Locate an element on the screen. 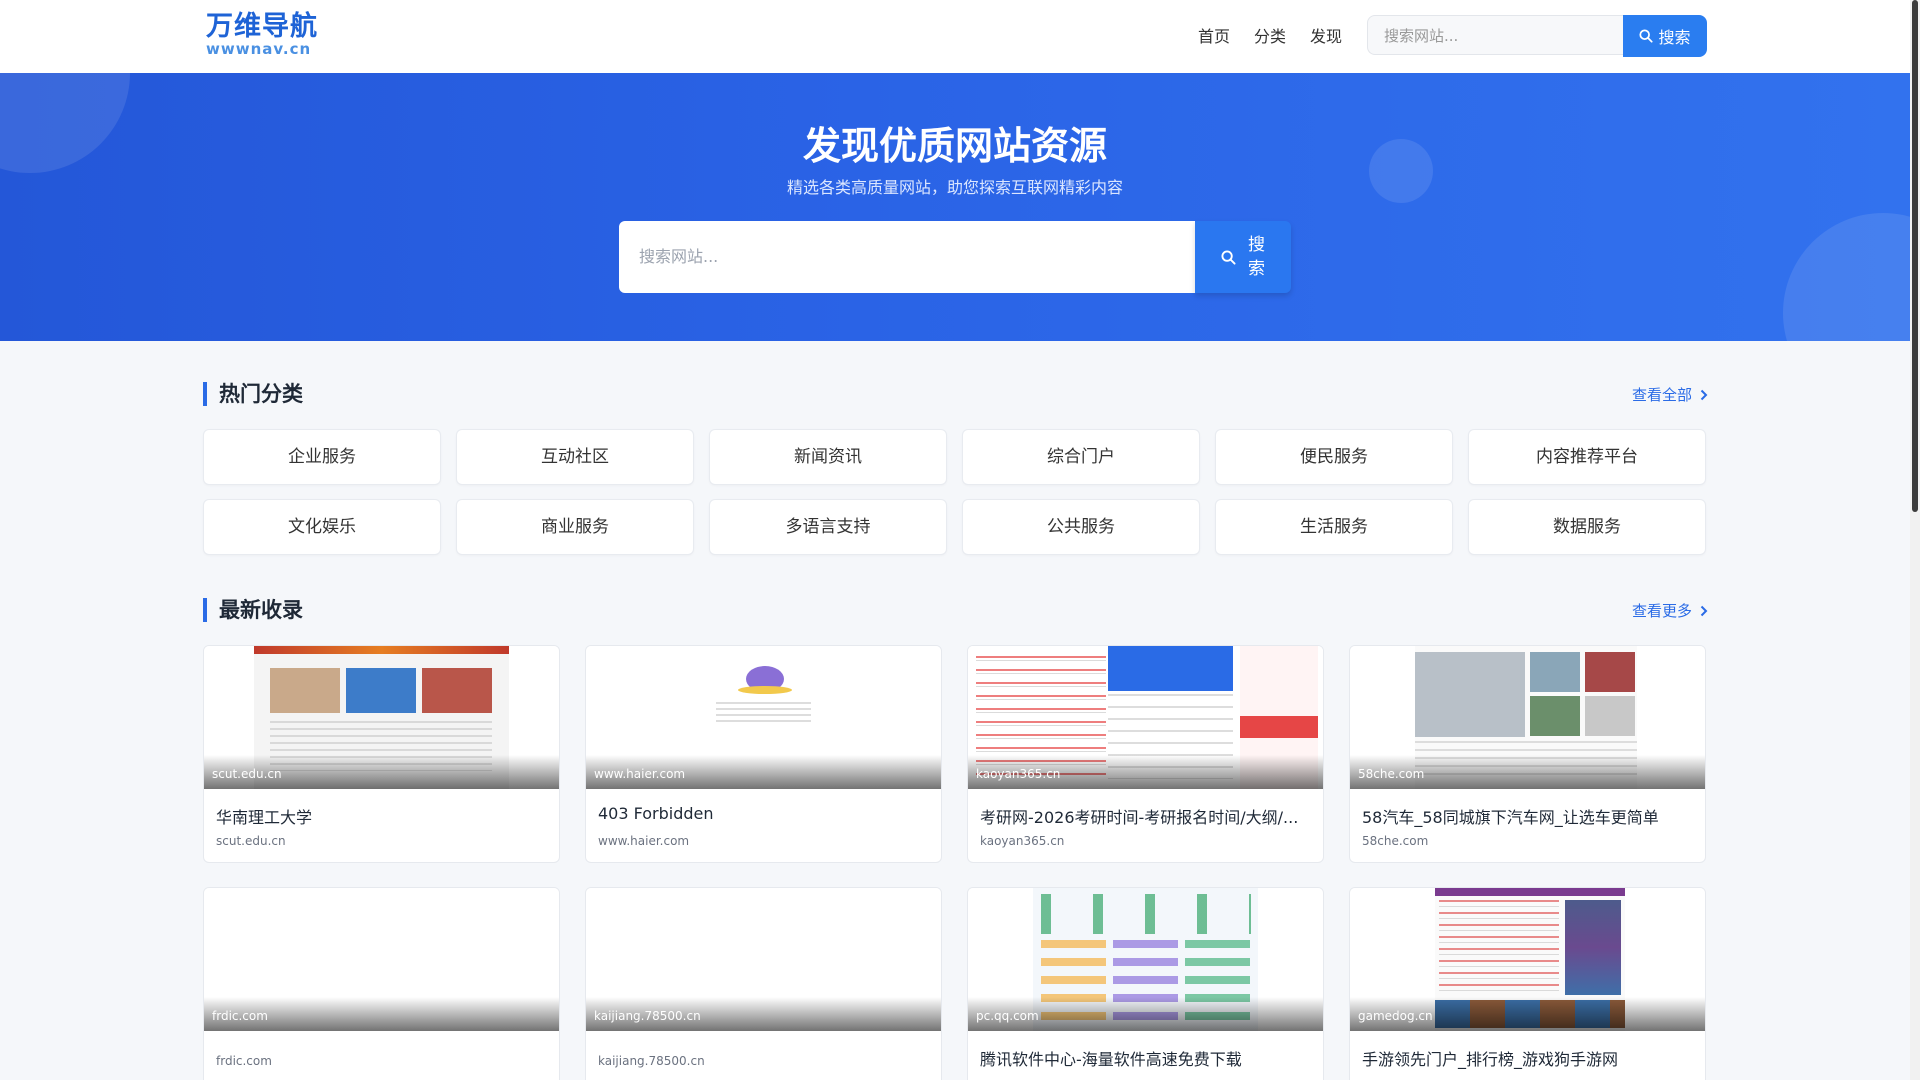 Image resolution: width=1920 pixels, height=1080 pixels. category-item: 数据服务 is located at coordinates (1587, 527).